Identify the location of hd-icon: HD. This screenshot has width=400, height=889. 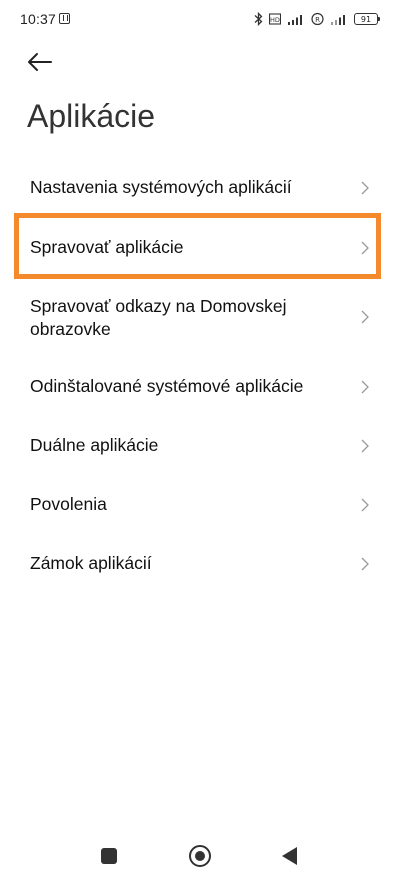
(275, 19).